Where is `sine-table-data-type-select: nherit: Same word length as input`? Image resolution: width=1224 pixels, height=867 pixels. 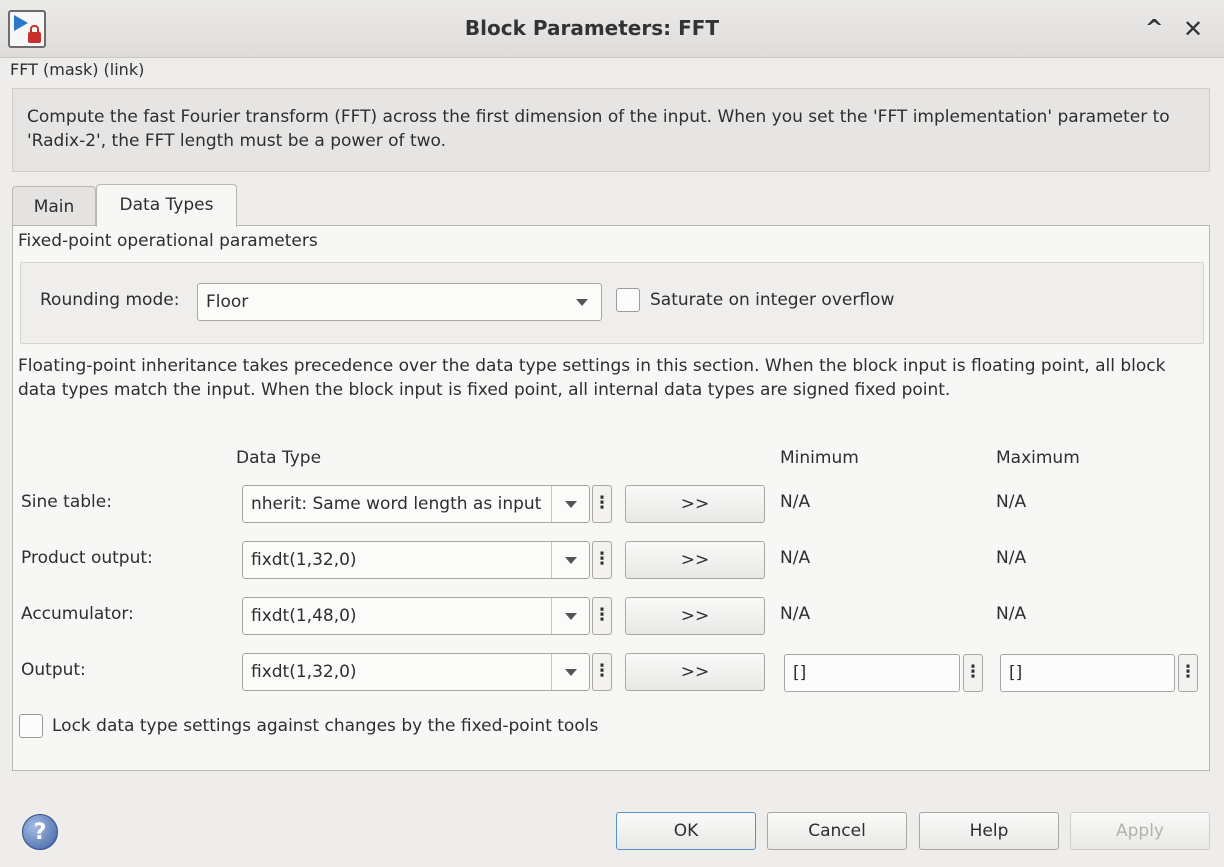
sine-table-data-type-select: nherit: Same word length as input is located at coordinates (416, 504).